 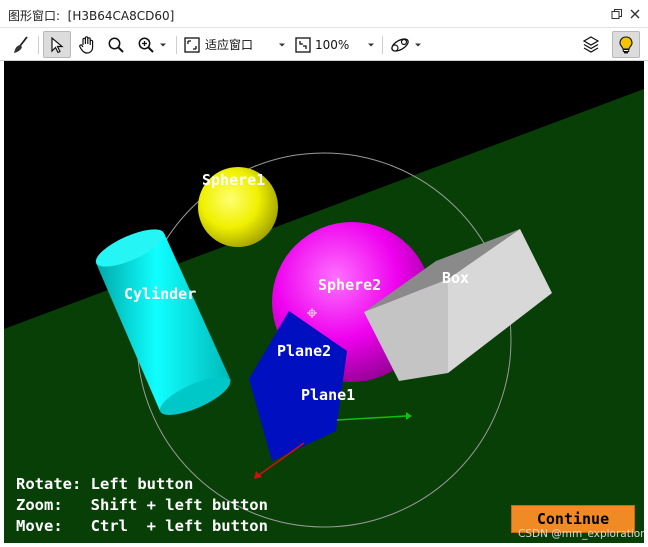 I want to click on zoom-percent-dropdown: 100%, so click(x=335, y=44).